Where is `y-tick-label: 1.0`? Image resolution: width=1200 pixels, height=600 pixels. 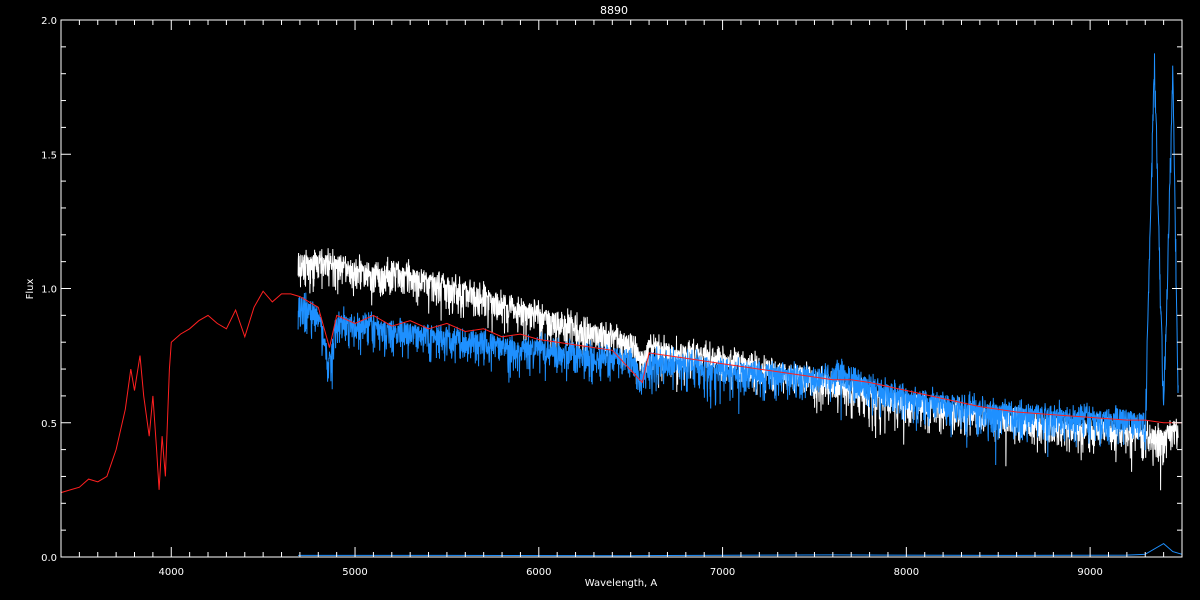 y-tick-label: 1.0 is located at coordinates (49, 290).